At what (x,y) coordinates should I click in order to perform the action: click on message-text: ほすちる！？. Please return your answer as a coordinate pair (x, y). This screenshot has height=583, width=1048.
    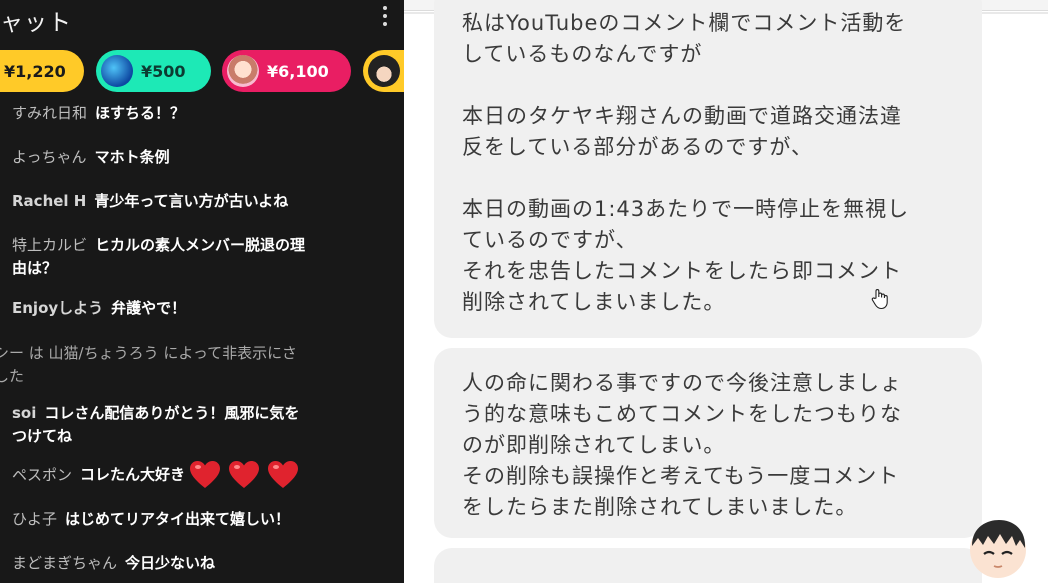
    Looking at the image, I should click on (140, 113).